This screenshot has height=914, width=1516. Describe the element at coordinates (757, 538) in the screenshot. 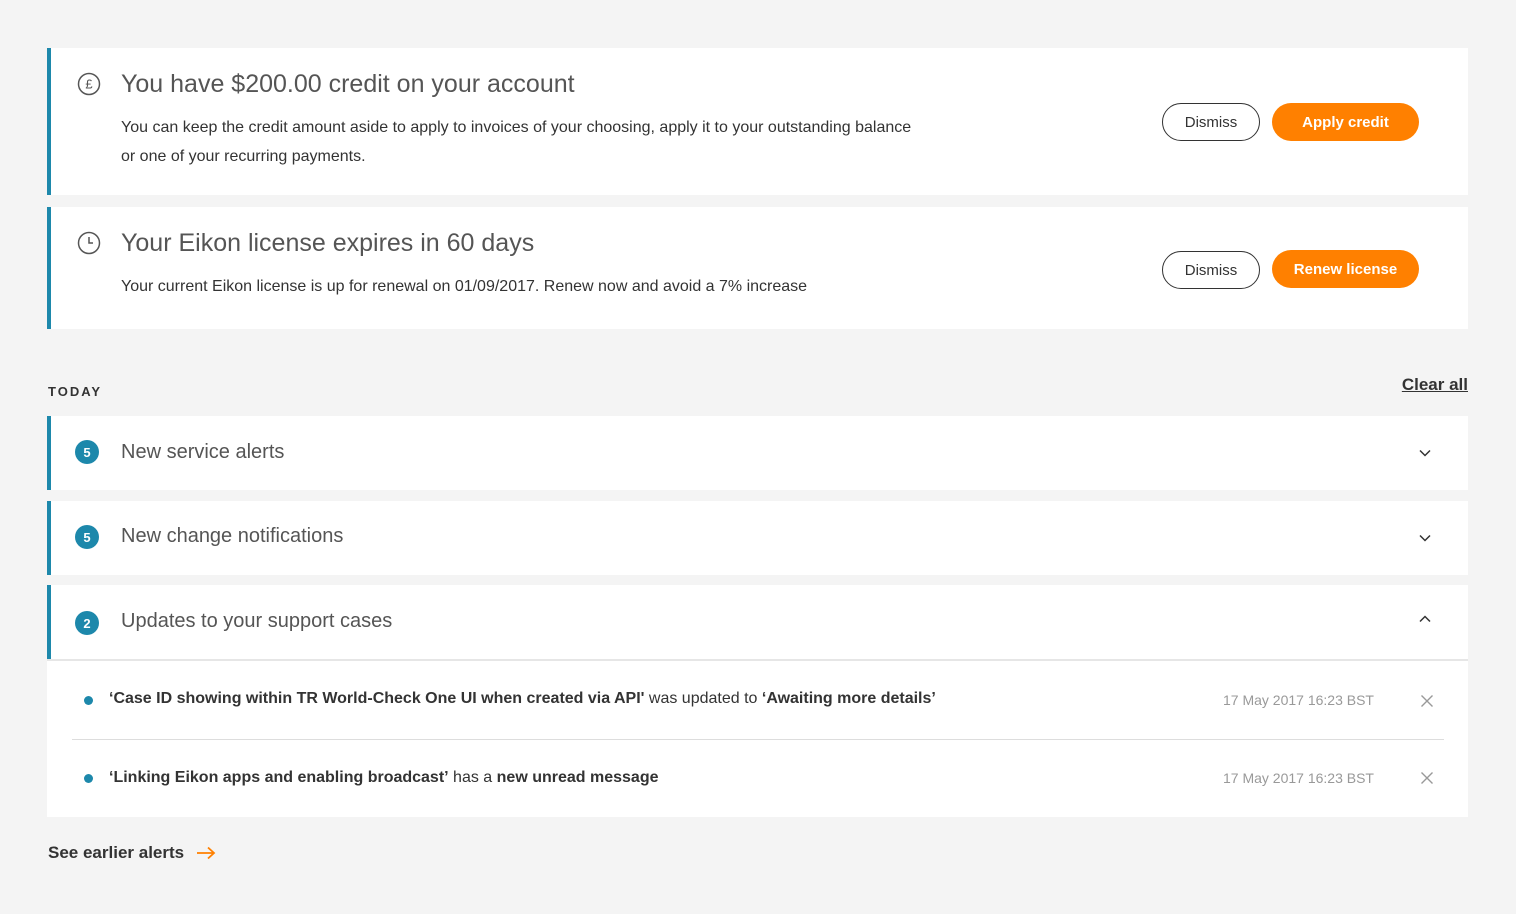

I see `group-change-notifications: 5 New change notifications` at that location.